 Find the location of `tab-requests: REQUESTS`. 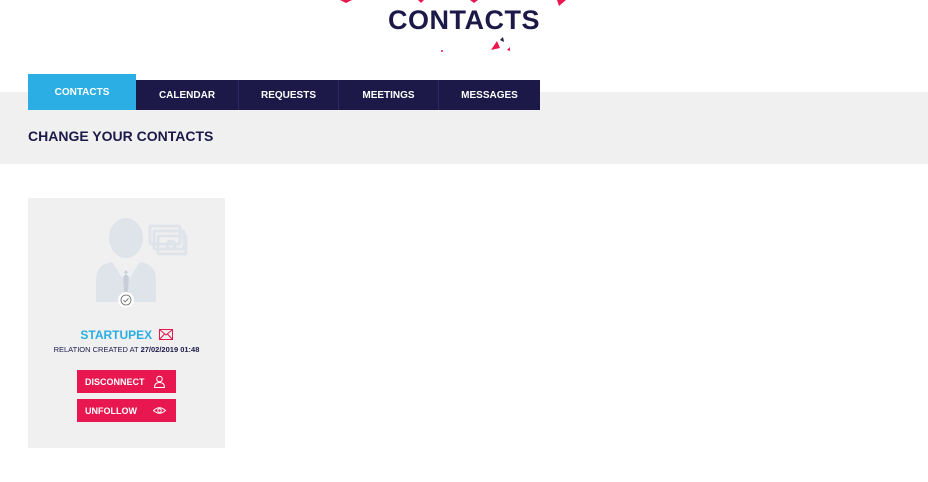

tab-requests: REQUESTS is located at coordinates (289, 95).